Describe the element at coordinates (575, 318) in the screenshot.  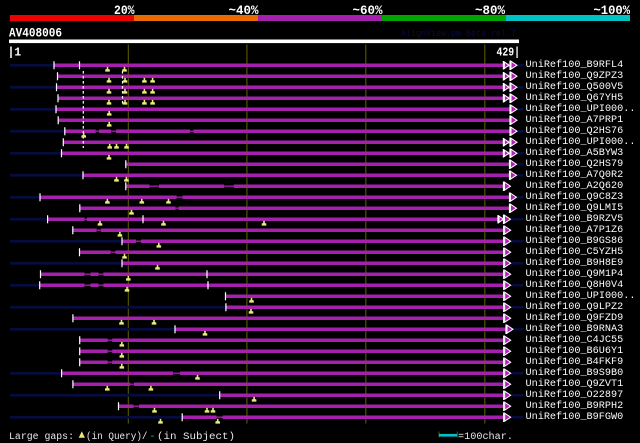
I see `svg-text: UniRef100_Q9FZD9` at that location.